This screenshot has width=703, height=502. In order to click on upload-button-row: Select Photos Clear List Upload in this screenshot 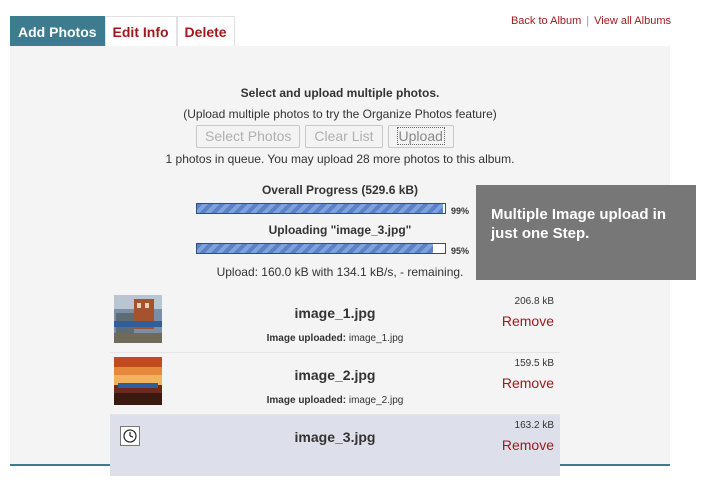, I will do `click(325, 136)`.